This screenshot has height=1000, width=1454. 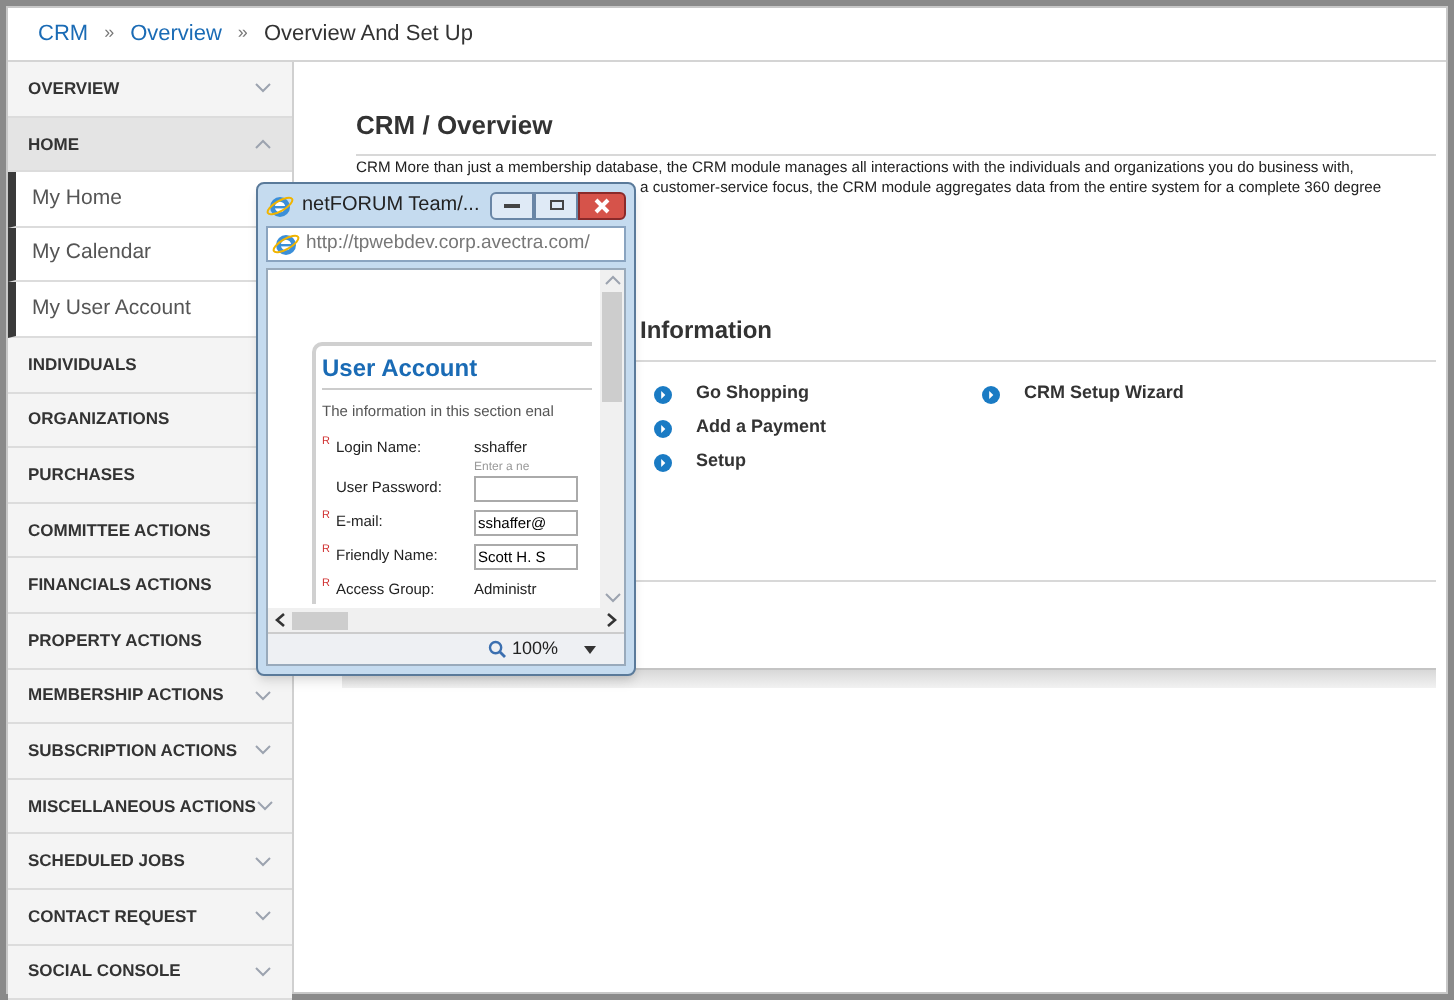 What do you see at coordinates (150, 145) in the screenshot?
I see `sidebar-item: HOME` at bounding box center [150, 145].